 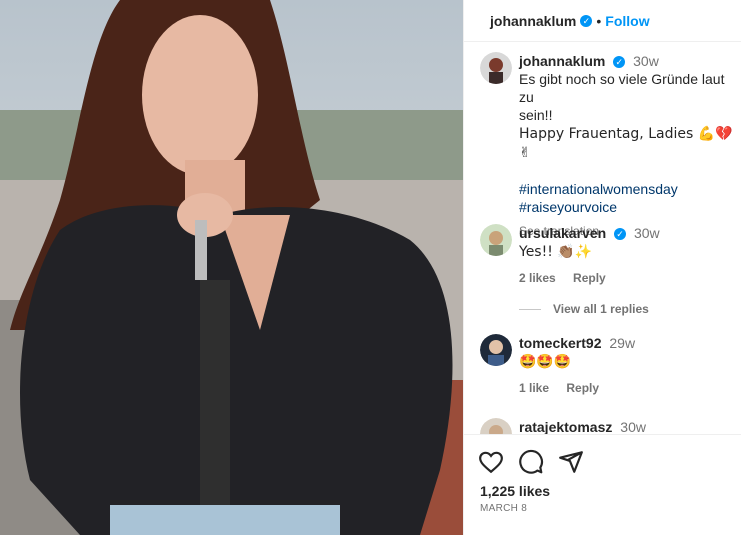 I want to click on caption-username: johannaklum, so click(x=562, y=61).